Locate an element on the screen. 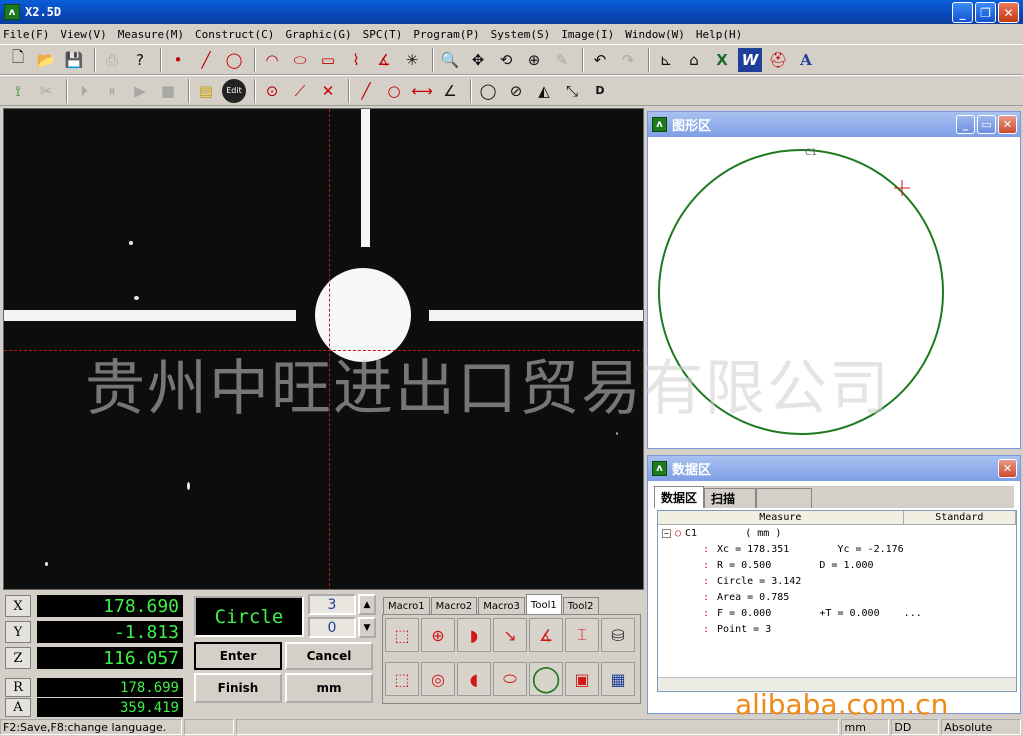 This screenshot has height=736, width=1023. excel-icon: X is located at coordinates (722, 60).